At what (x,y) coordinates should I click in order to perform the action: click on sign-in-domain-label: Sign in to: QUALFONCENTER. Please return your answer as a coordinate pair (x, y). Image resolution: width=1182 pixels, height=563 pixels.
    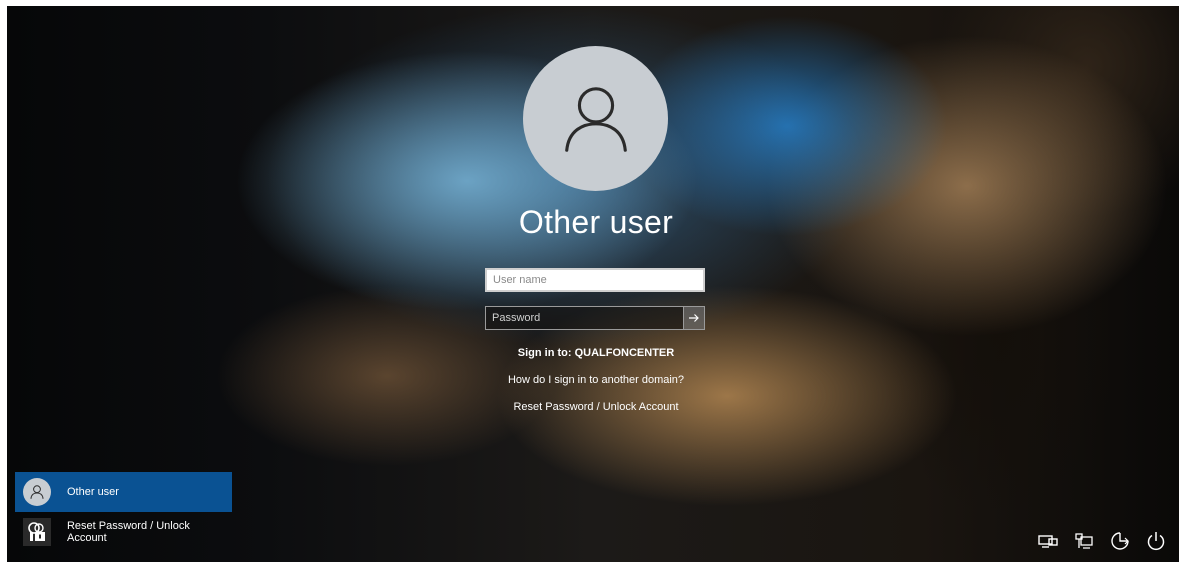
    Looking at the image, I should click on (596, 353).